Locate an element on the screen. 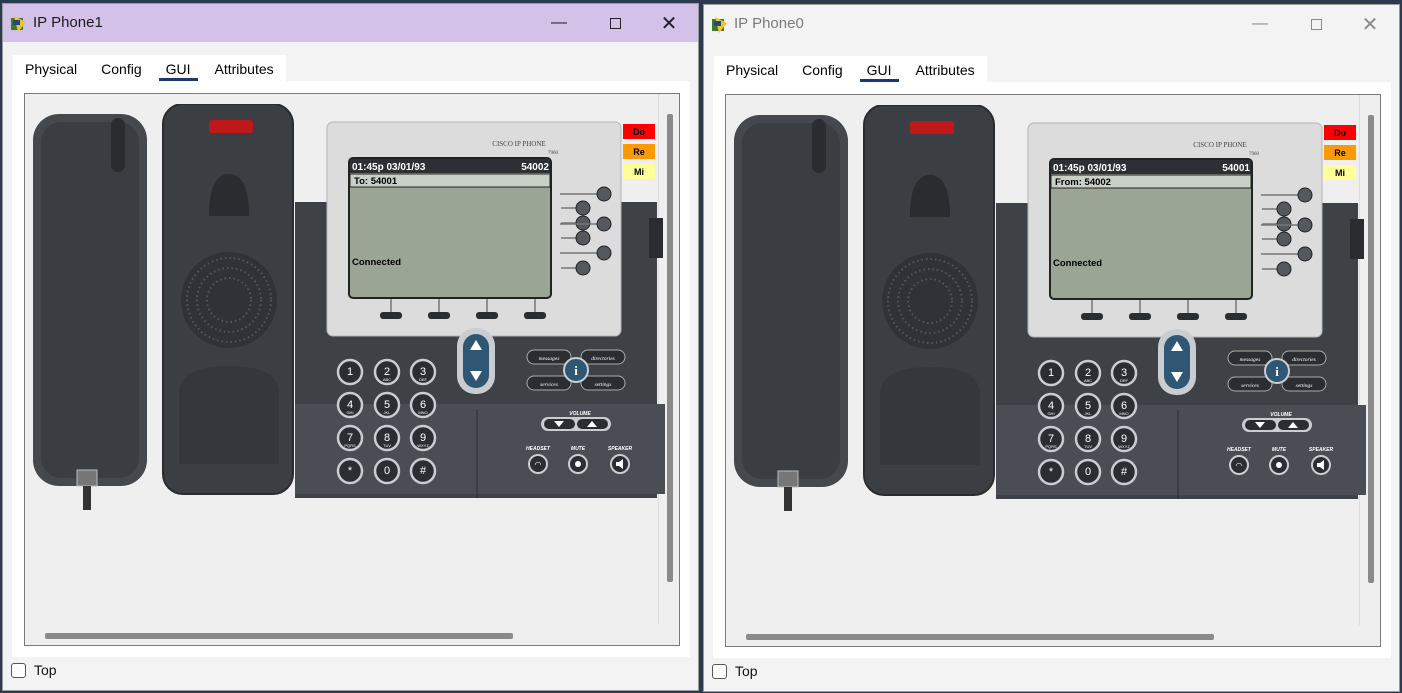  key-letters: MNO is located at coordinates (422, 412).